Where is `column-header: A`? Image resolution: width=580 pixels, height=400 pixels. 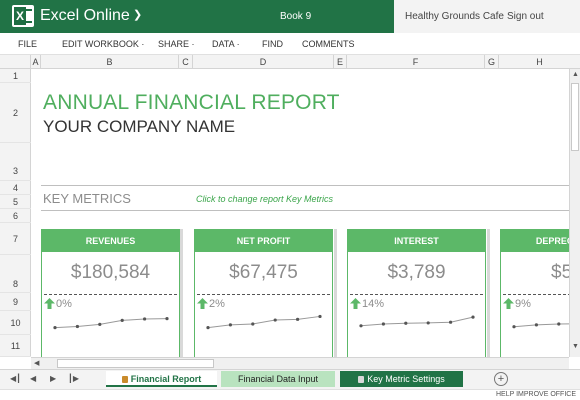
column-header: A is located at coordinates (36, 62).